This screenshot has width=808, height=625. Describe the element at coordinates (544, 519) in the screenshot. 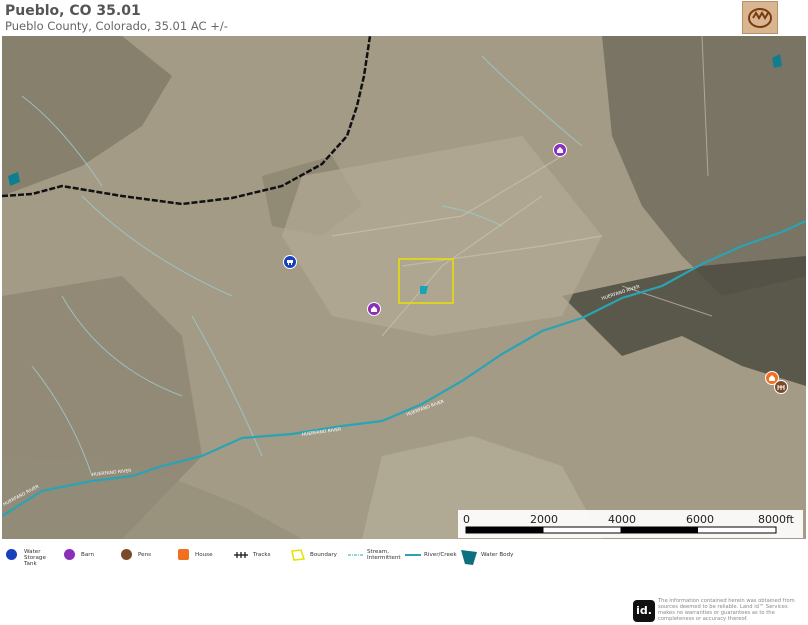

I see `scale-tick: 2000` at that location.